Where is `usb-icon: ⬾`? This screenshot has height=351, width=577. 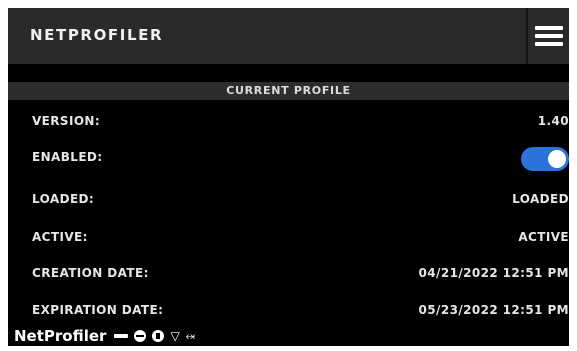 usb-icon: ⬾ is located at coordinates (190, 336).